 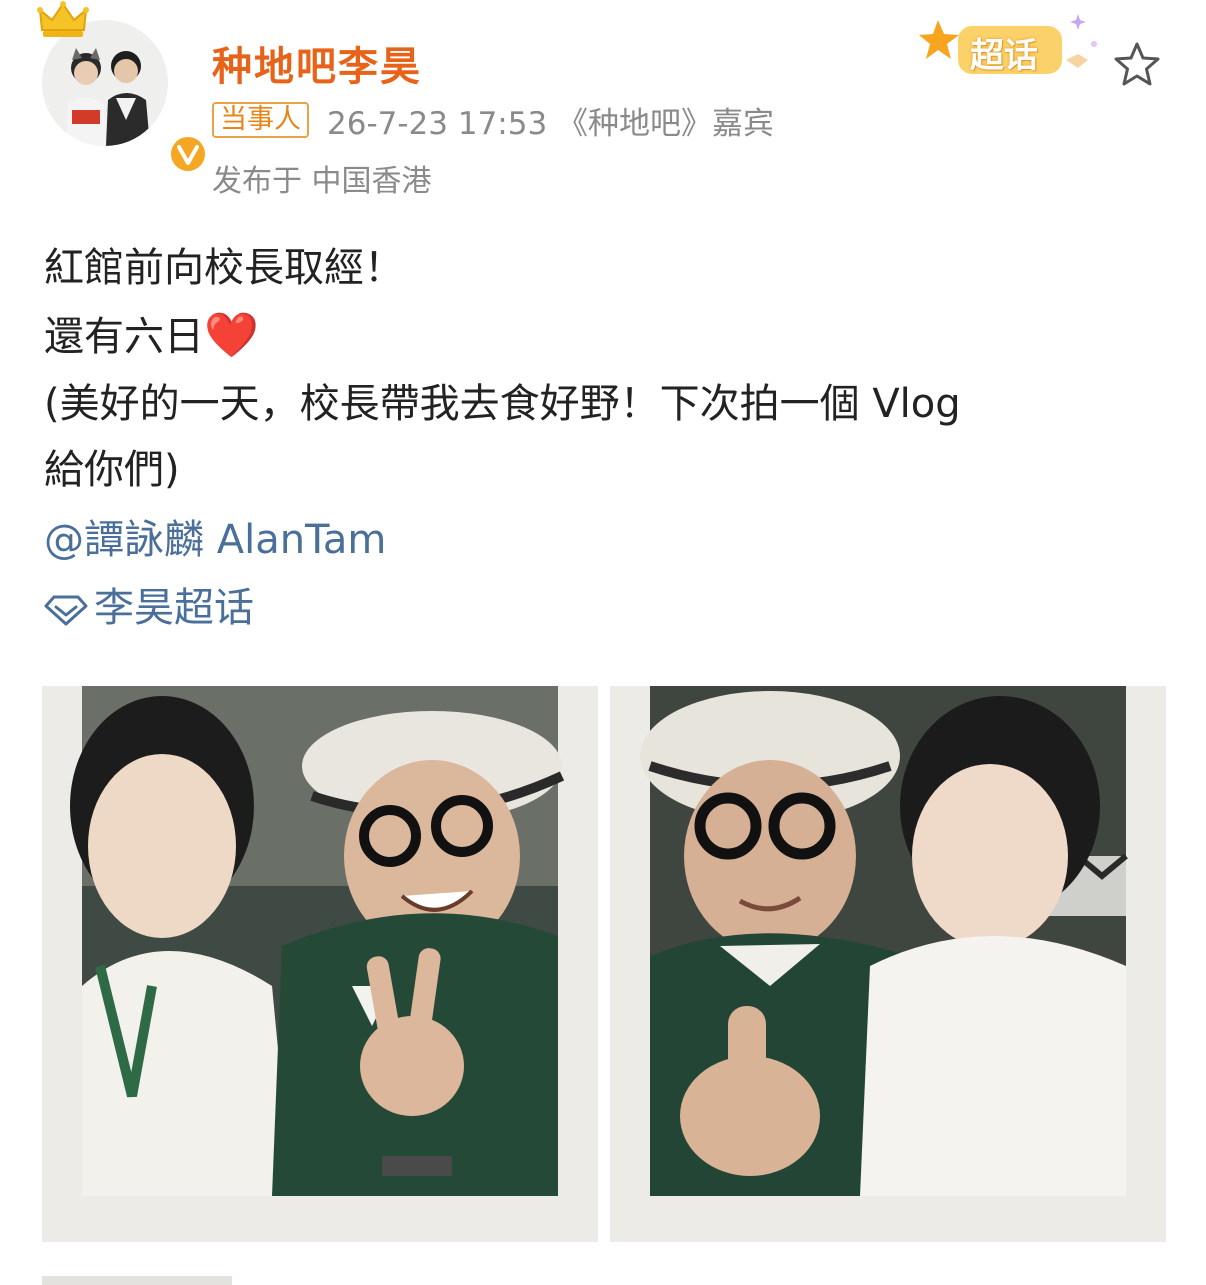 What do you see at coordinates (1004, 56) in the screenshot?
I see `supertopic-label: 超话` at bounding box center [1004, 56].